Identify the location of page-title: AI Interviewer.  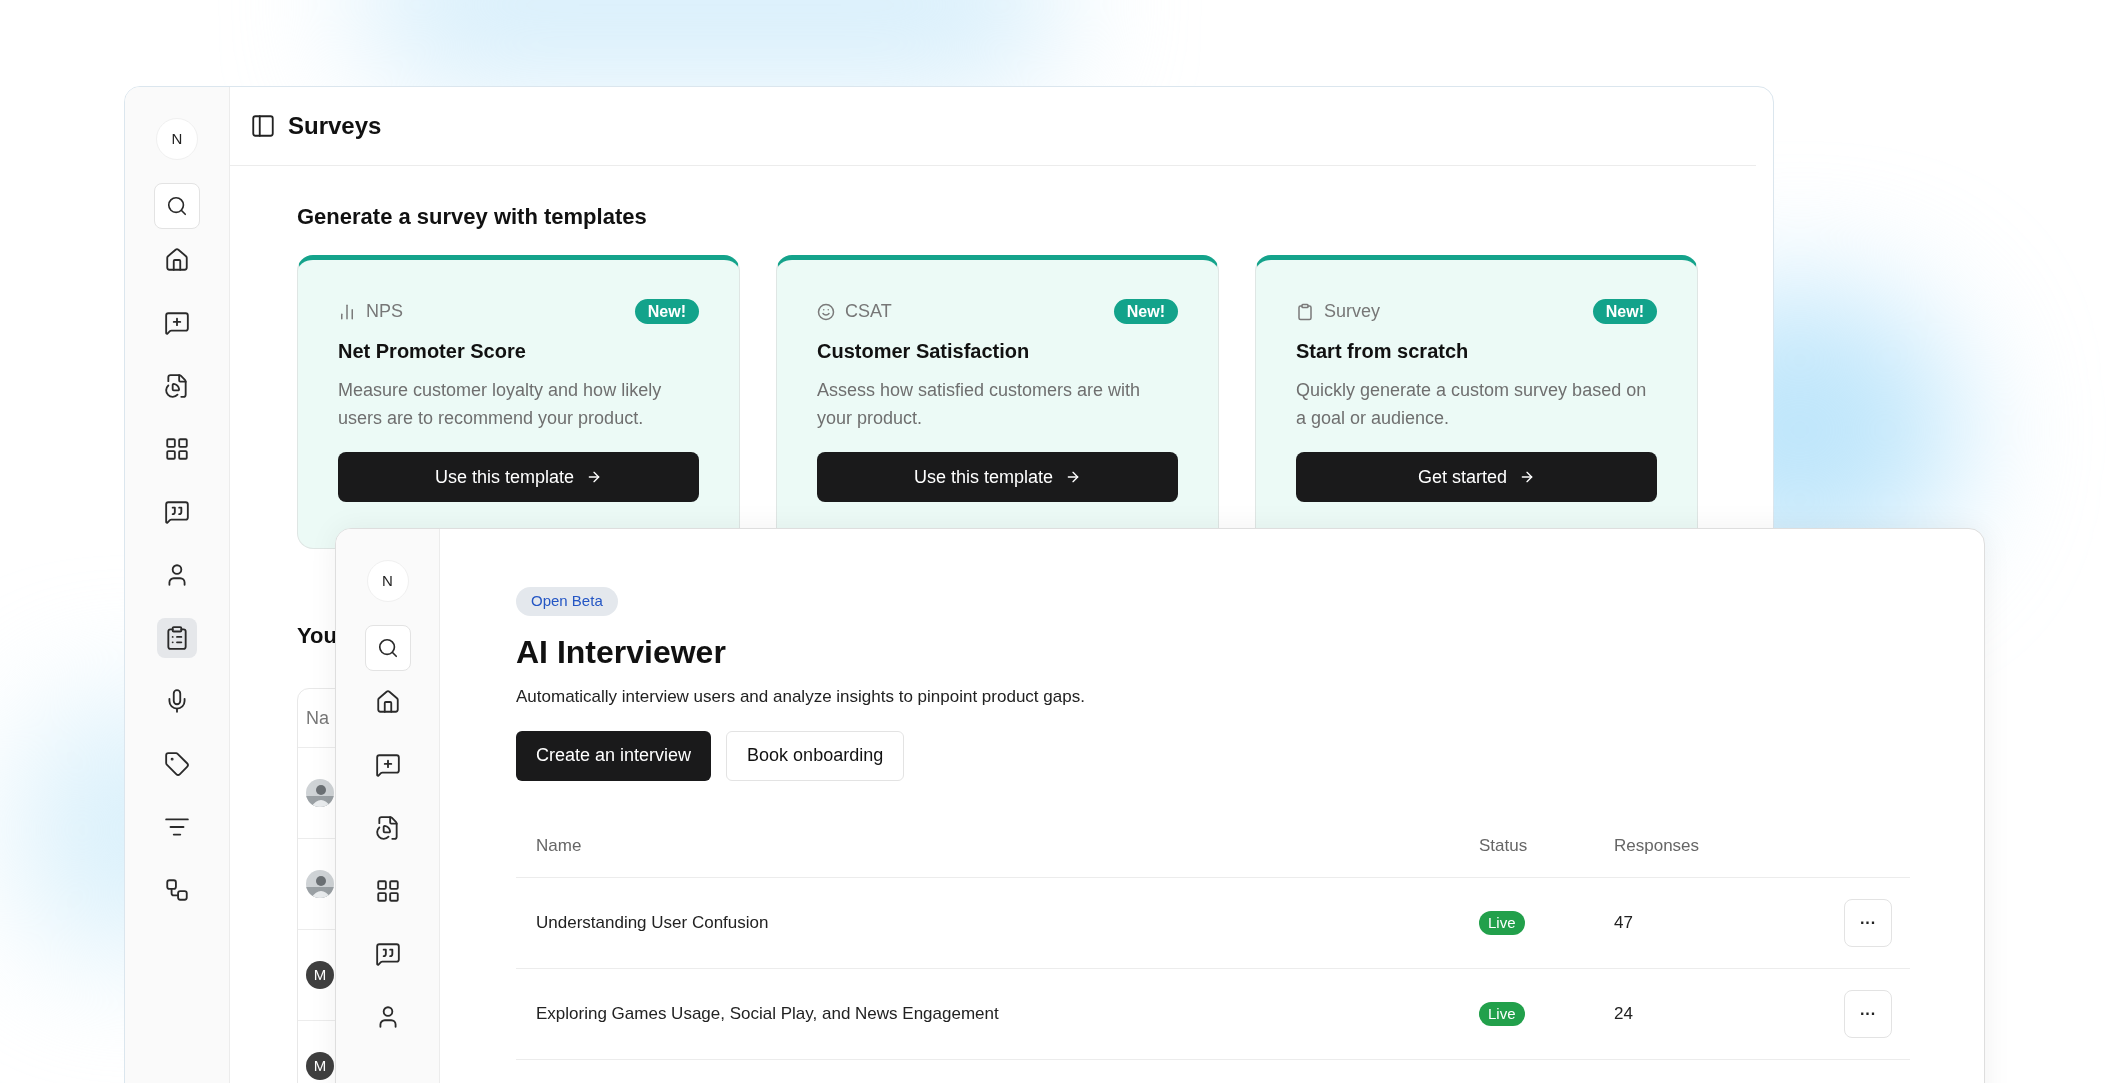
(621, 652).